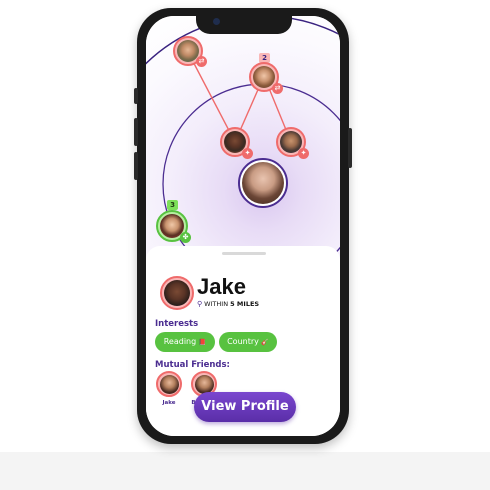 Image resolution: width=490 pixels, height=490 pixels. What do you see at coordinates (200, 304) in the screenshot?
I see `location-pin-icon: ⚲` at bounding box center [200, 304].